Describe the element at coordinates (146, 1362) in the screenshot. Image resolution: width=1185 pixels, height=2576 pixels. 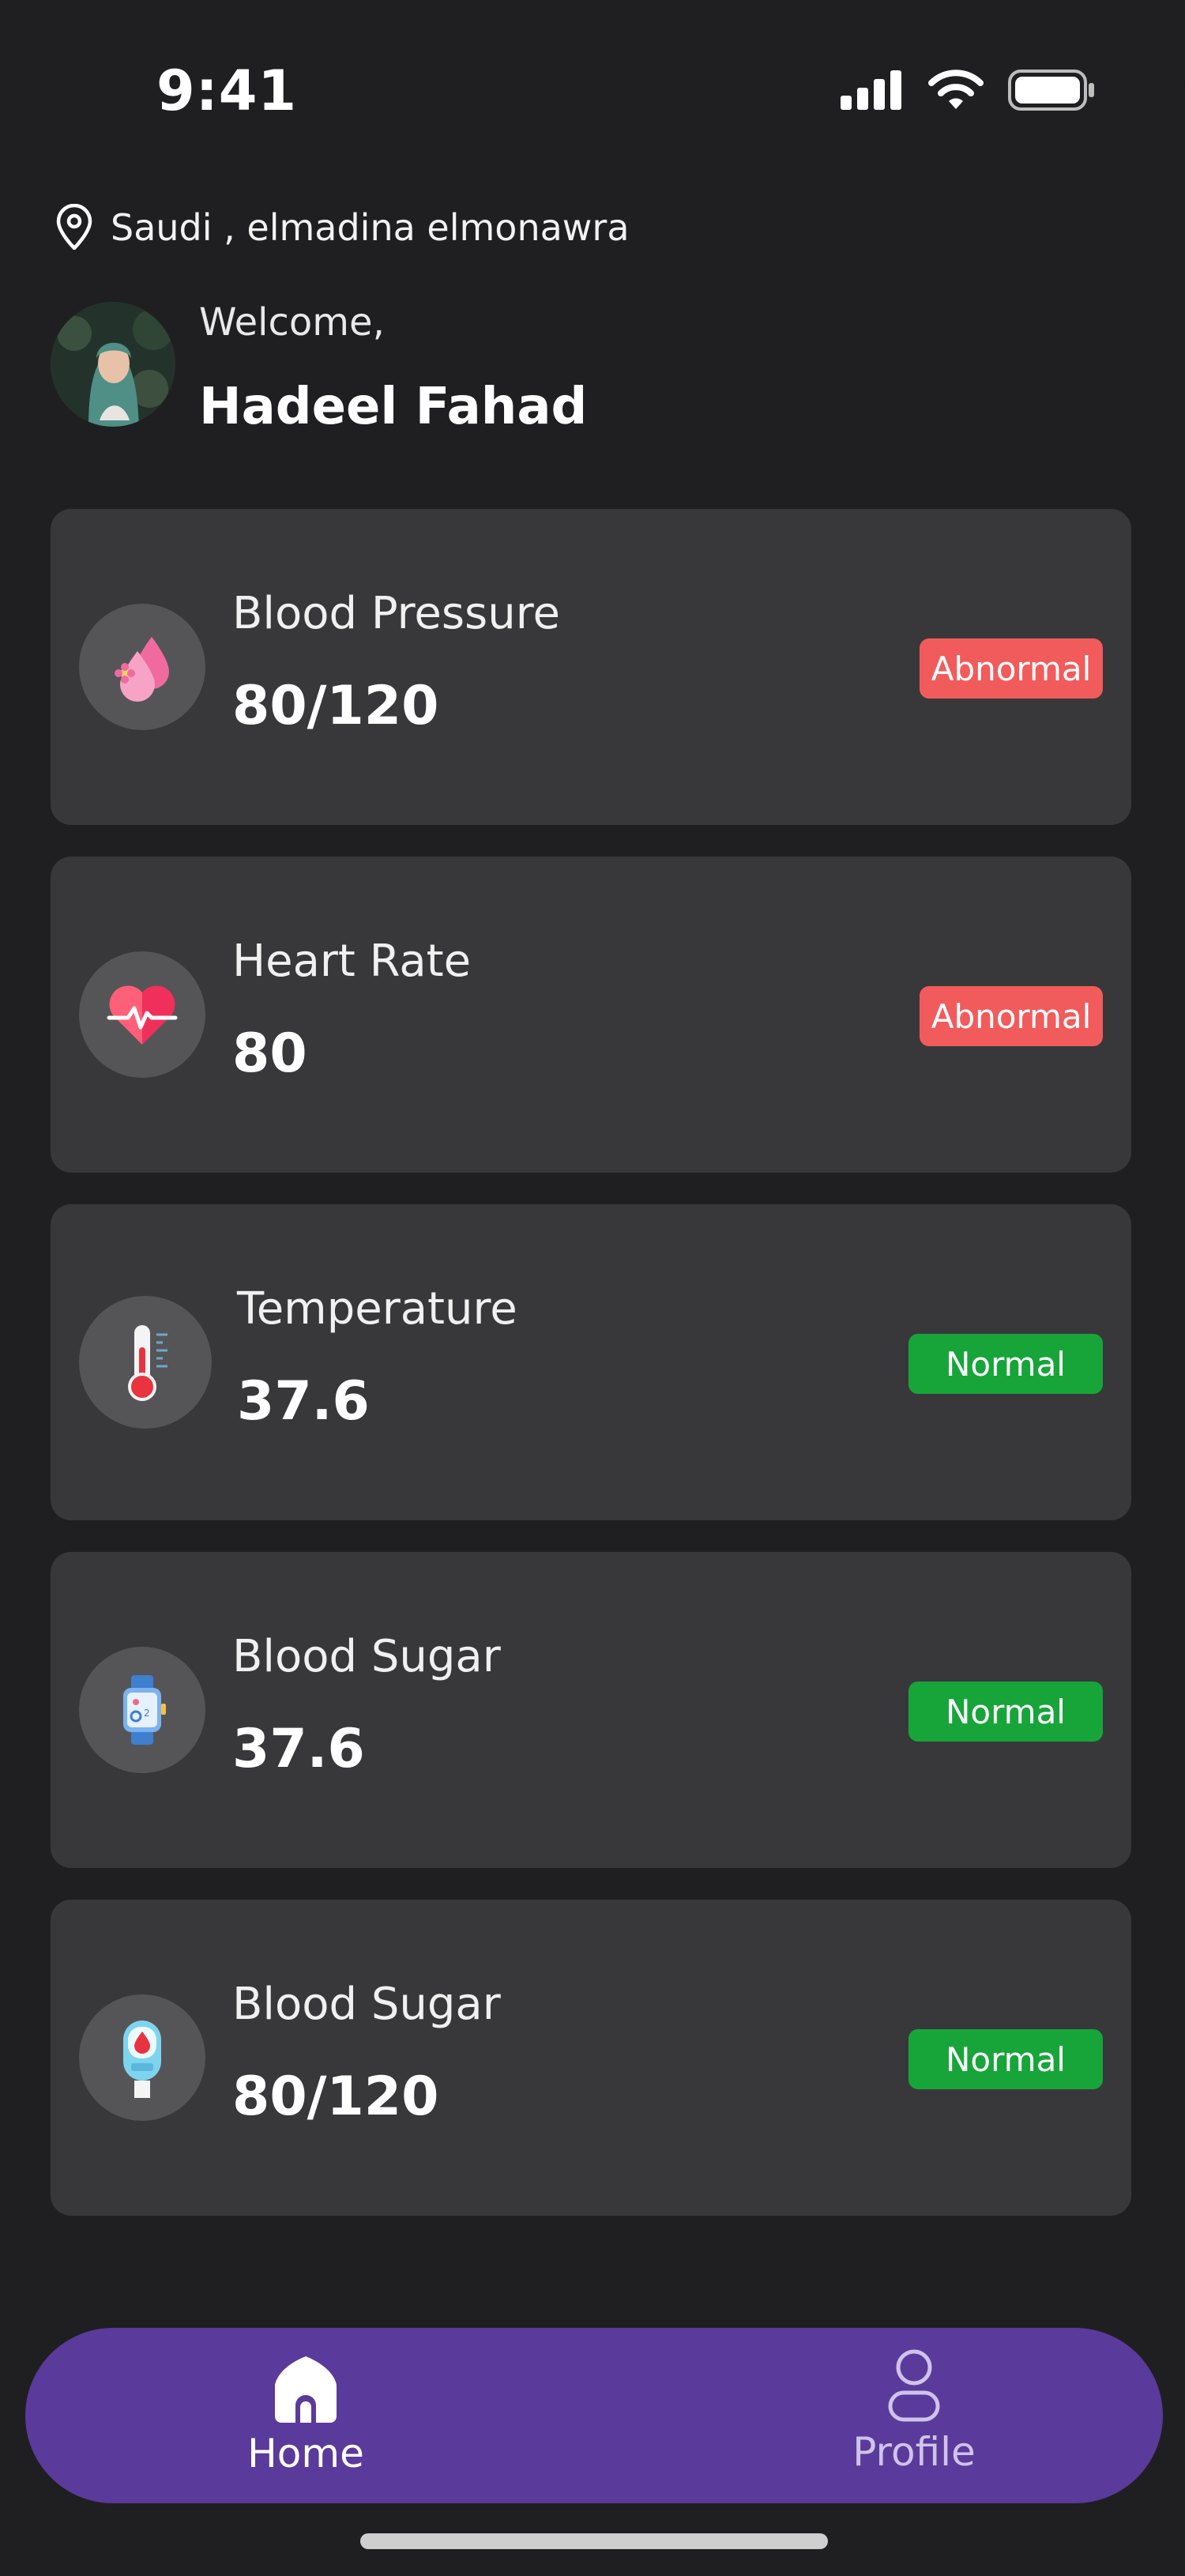
I see `thermometer-icon` at that location.